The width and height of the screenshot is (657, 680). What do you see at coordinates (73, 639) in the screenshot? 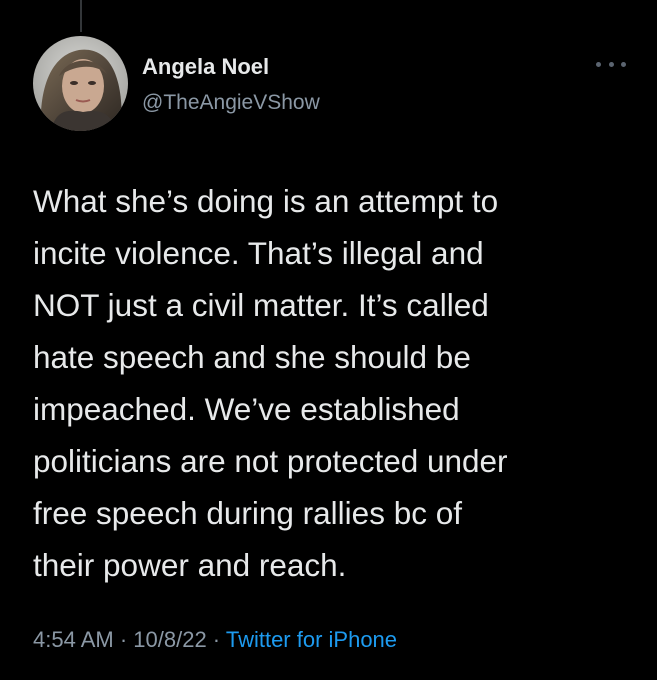
I see `tweet-time: 4:54 AM` at bounding box center [73, 639].